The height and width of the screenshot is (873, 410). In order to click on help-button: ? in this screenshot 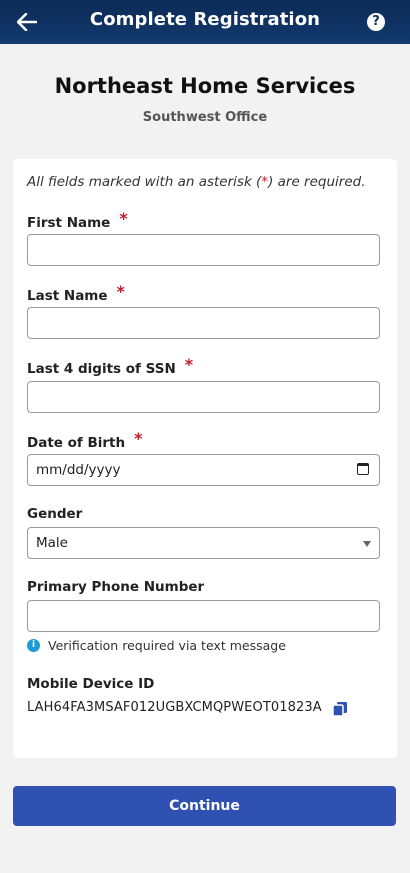, I will do `click(376, 22)`.